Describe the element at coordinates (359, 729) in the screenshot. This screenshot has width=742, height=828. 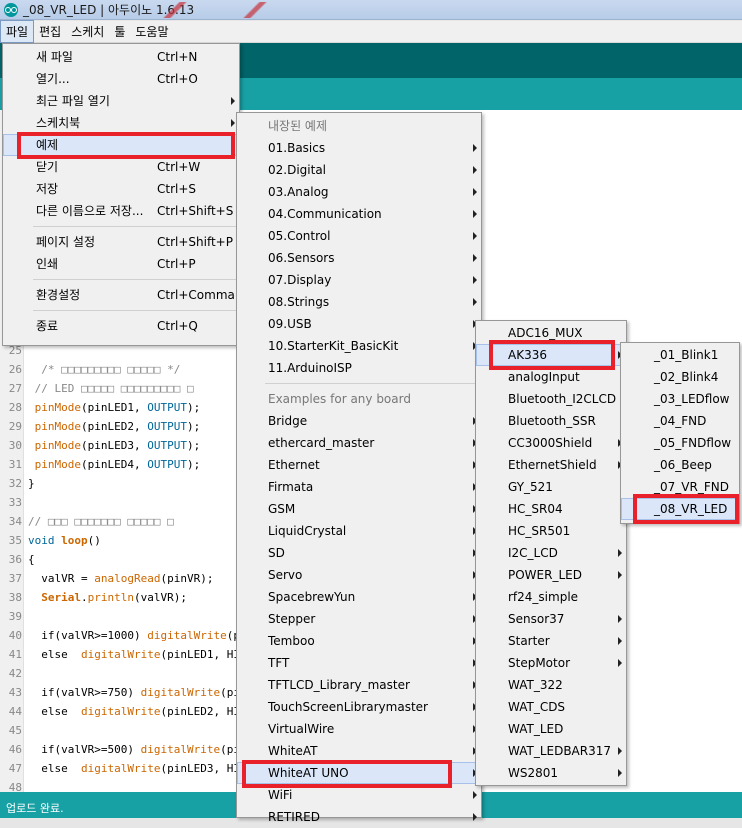
I see `menu-item-virtualwire: VirtualWire` at that location.